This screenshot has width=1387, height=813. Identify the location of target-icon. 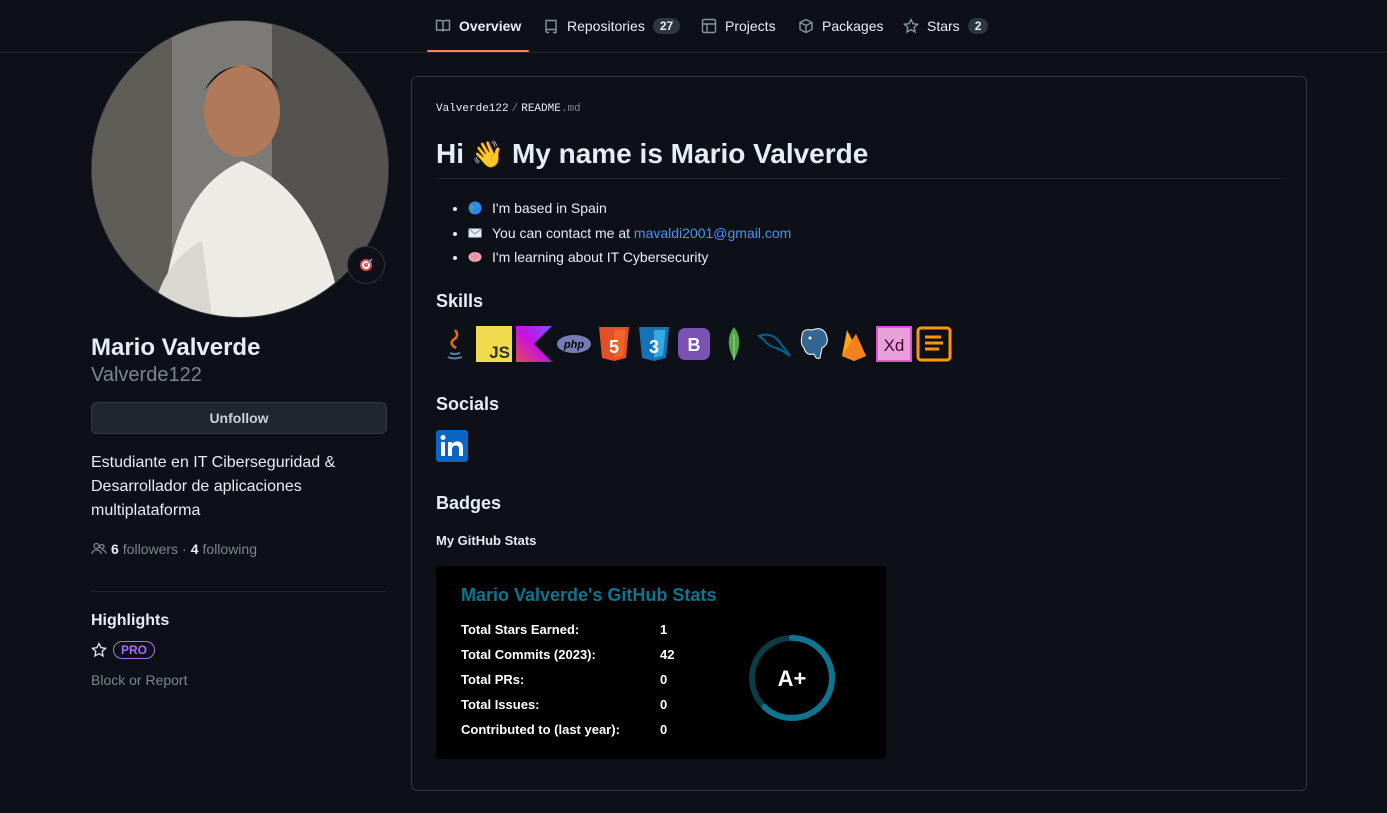
(366, 264).